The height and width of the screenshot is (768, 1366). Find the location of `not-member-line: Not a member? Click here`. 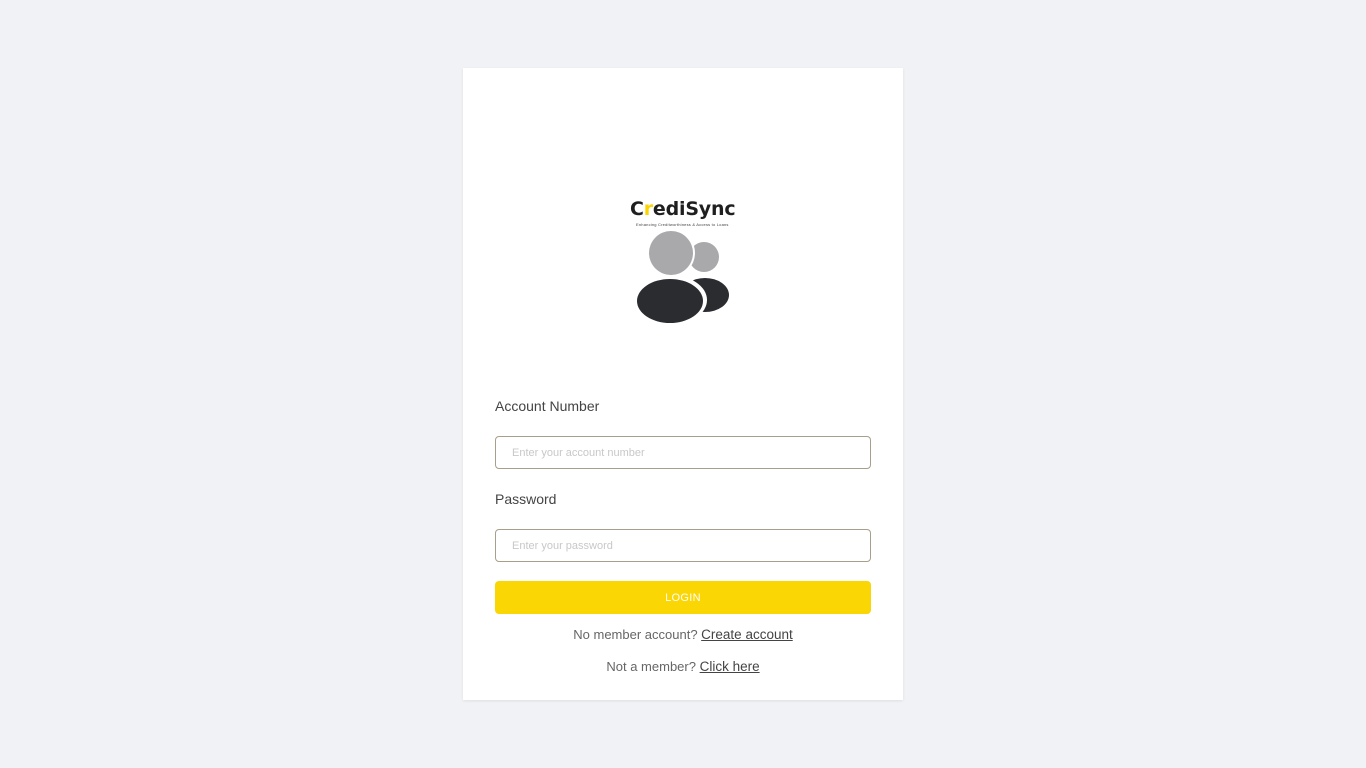

not-member-line: Not a member? Click here is located at coordinates (683, 667).